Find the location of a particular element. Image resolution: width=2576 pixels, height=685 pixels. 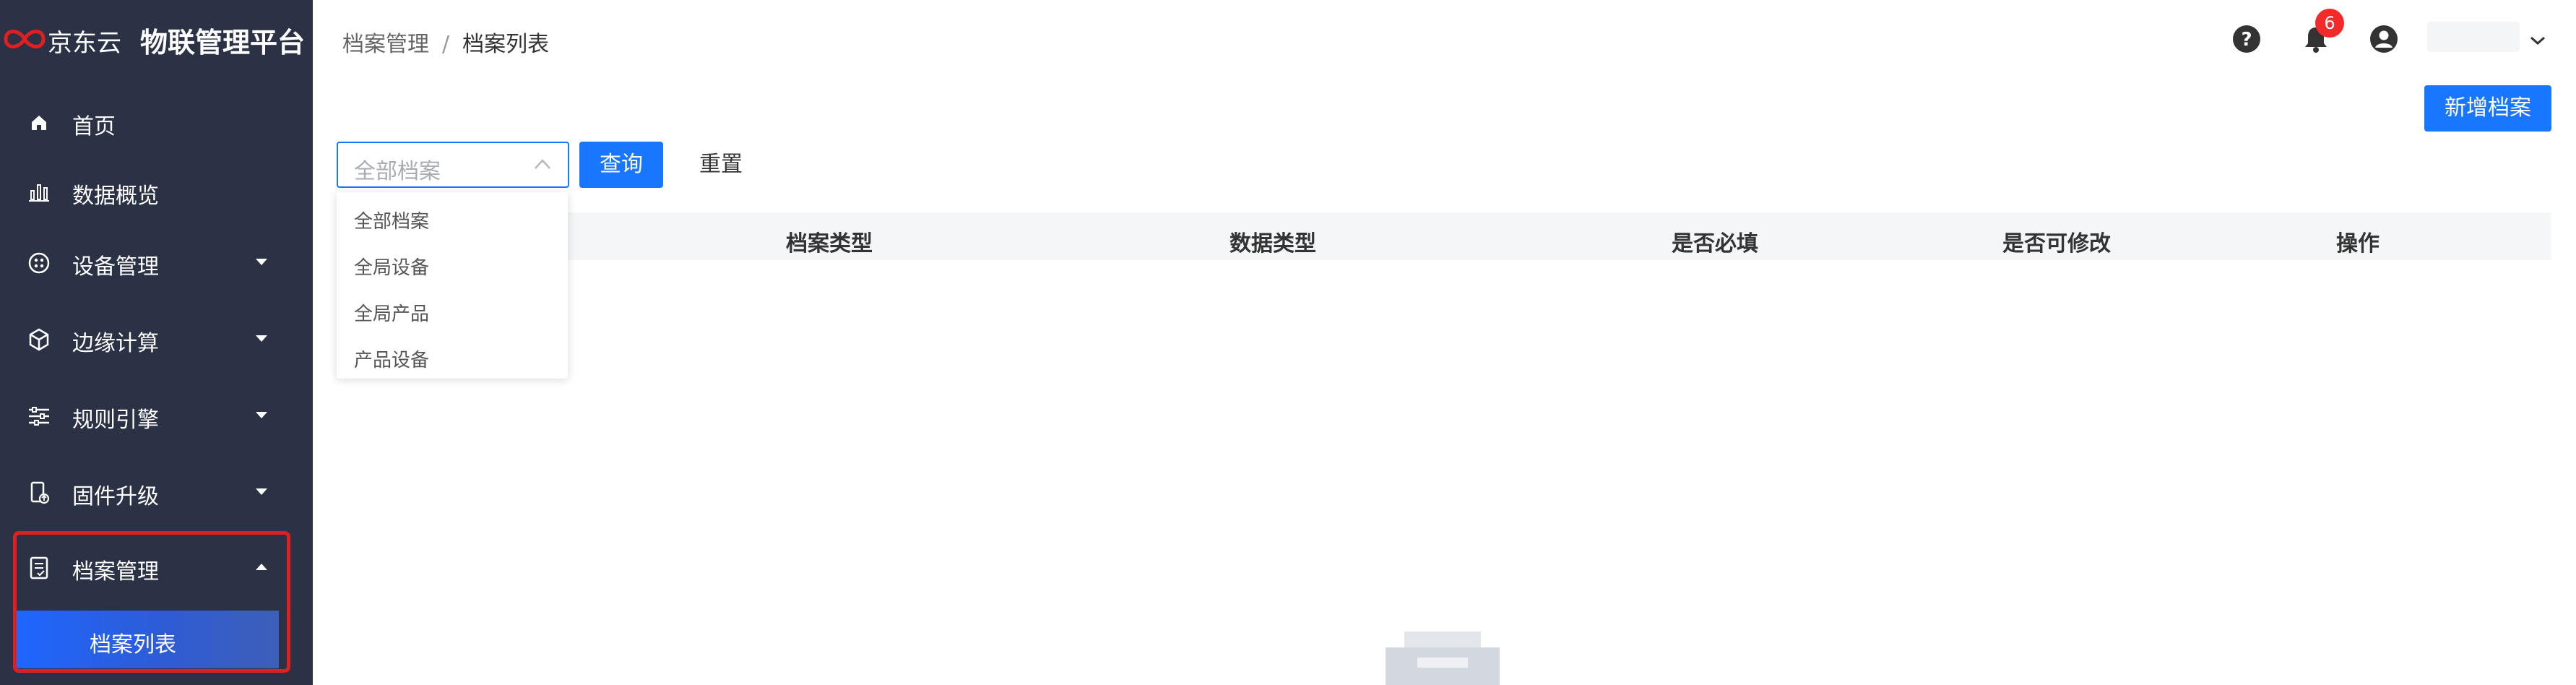

sidebar-item-label: 首页 is located at coordinates (94, 126).